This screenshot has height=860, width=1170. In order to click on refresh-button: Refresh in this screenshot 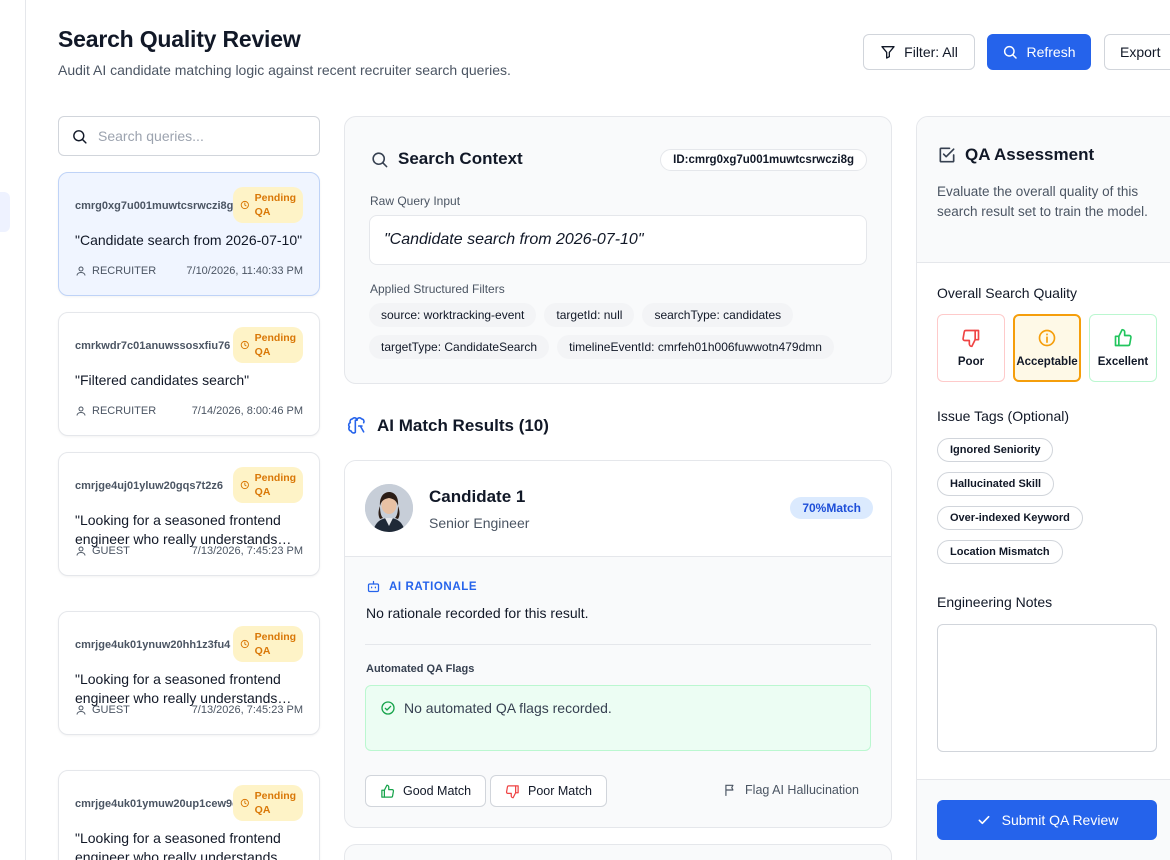, I will do `click(1039, 52)`.